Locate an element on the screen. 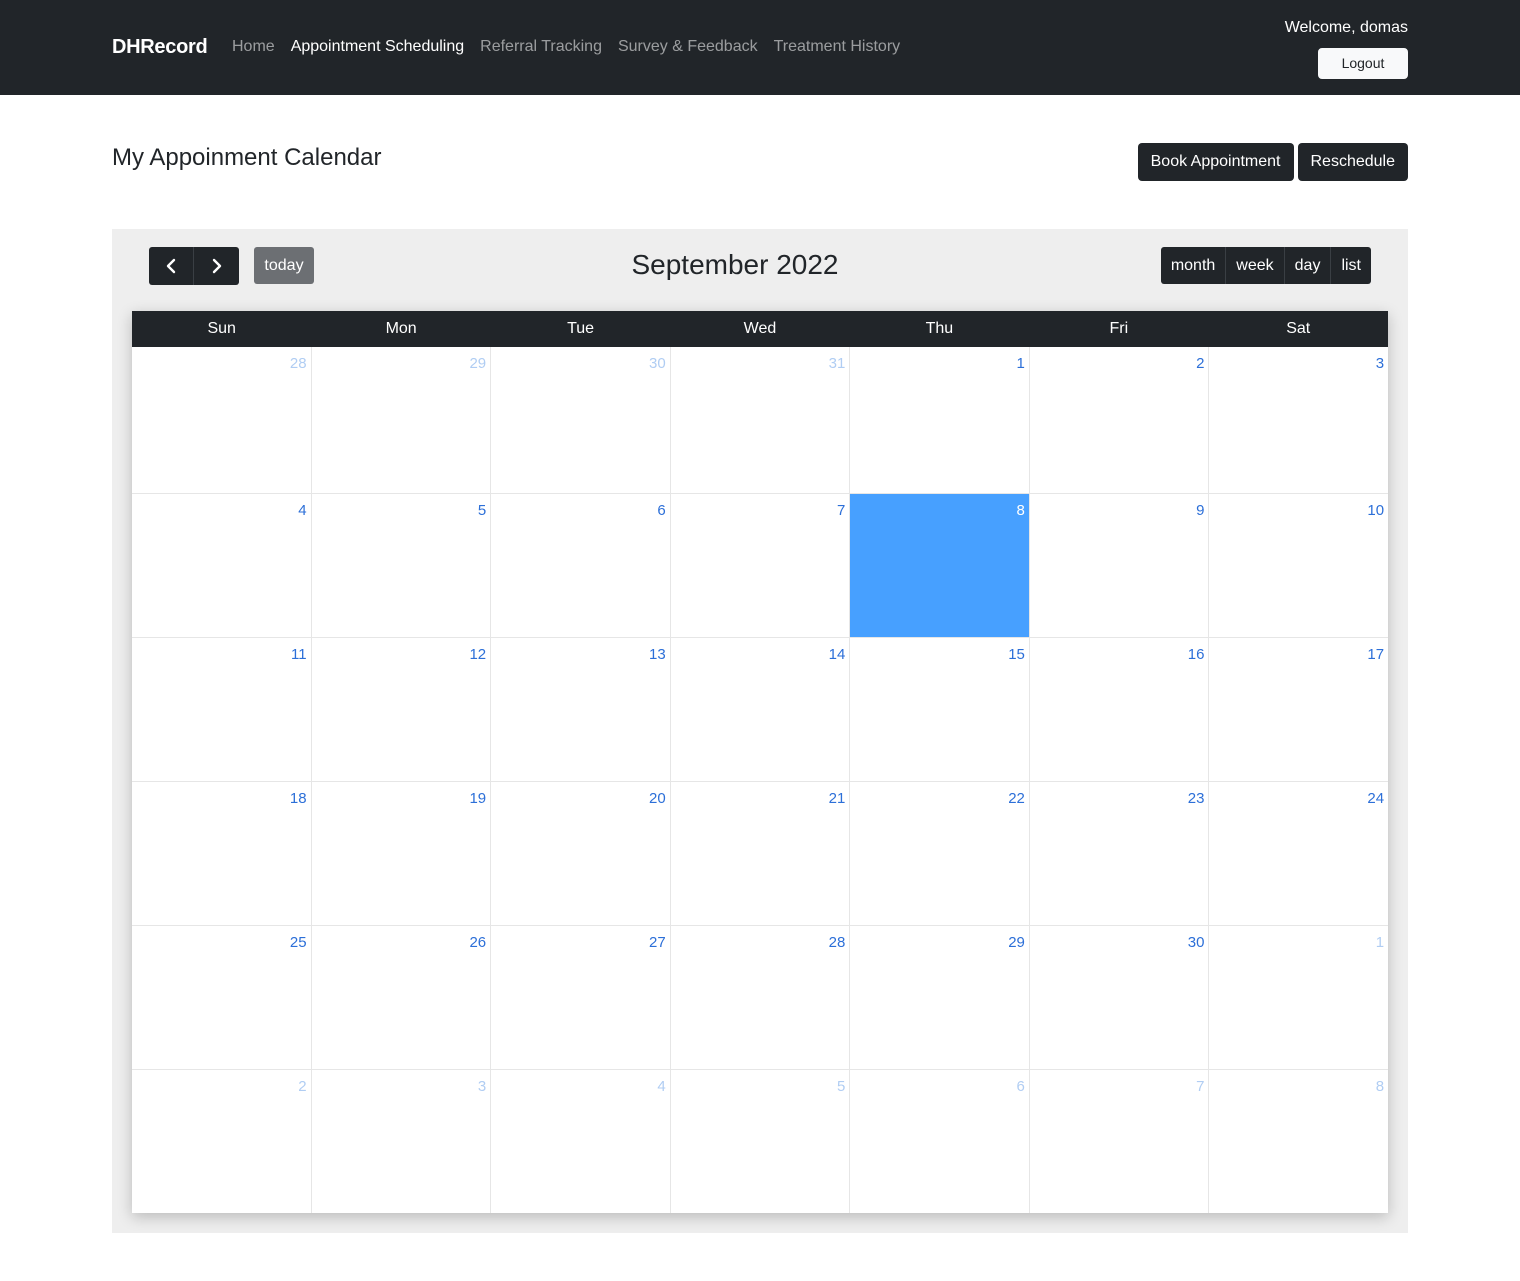 This screenshot has width=1520, height=1281. day-number: 23 is located at coordinates (1196, 798).